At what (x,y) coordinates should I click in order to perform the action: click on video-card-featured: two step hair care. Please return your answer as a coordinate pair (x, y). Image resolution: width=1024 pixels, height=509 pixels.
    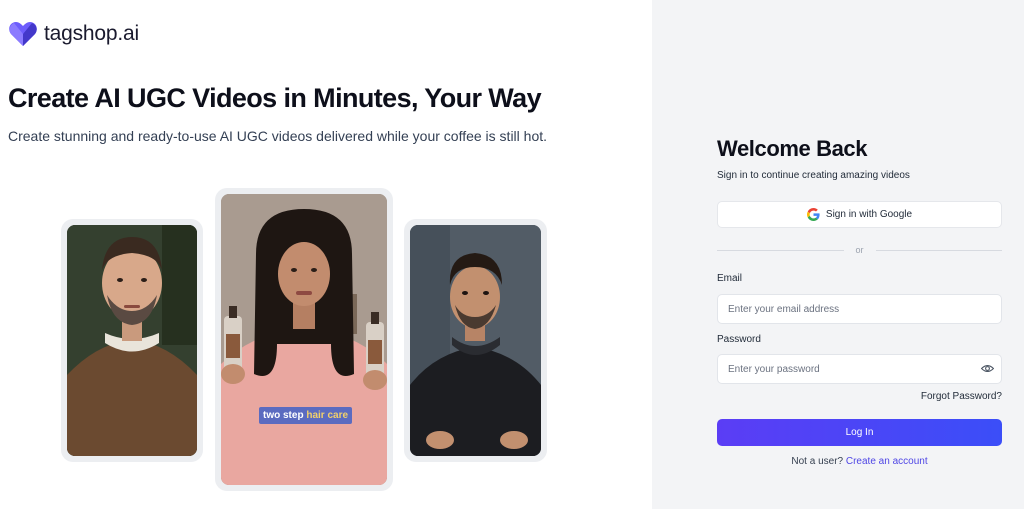
    Looking at the image, I should click on (304, 339).